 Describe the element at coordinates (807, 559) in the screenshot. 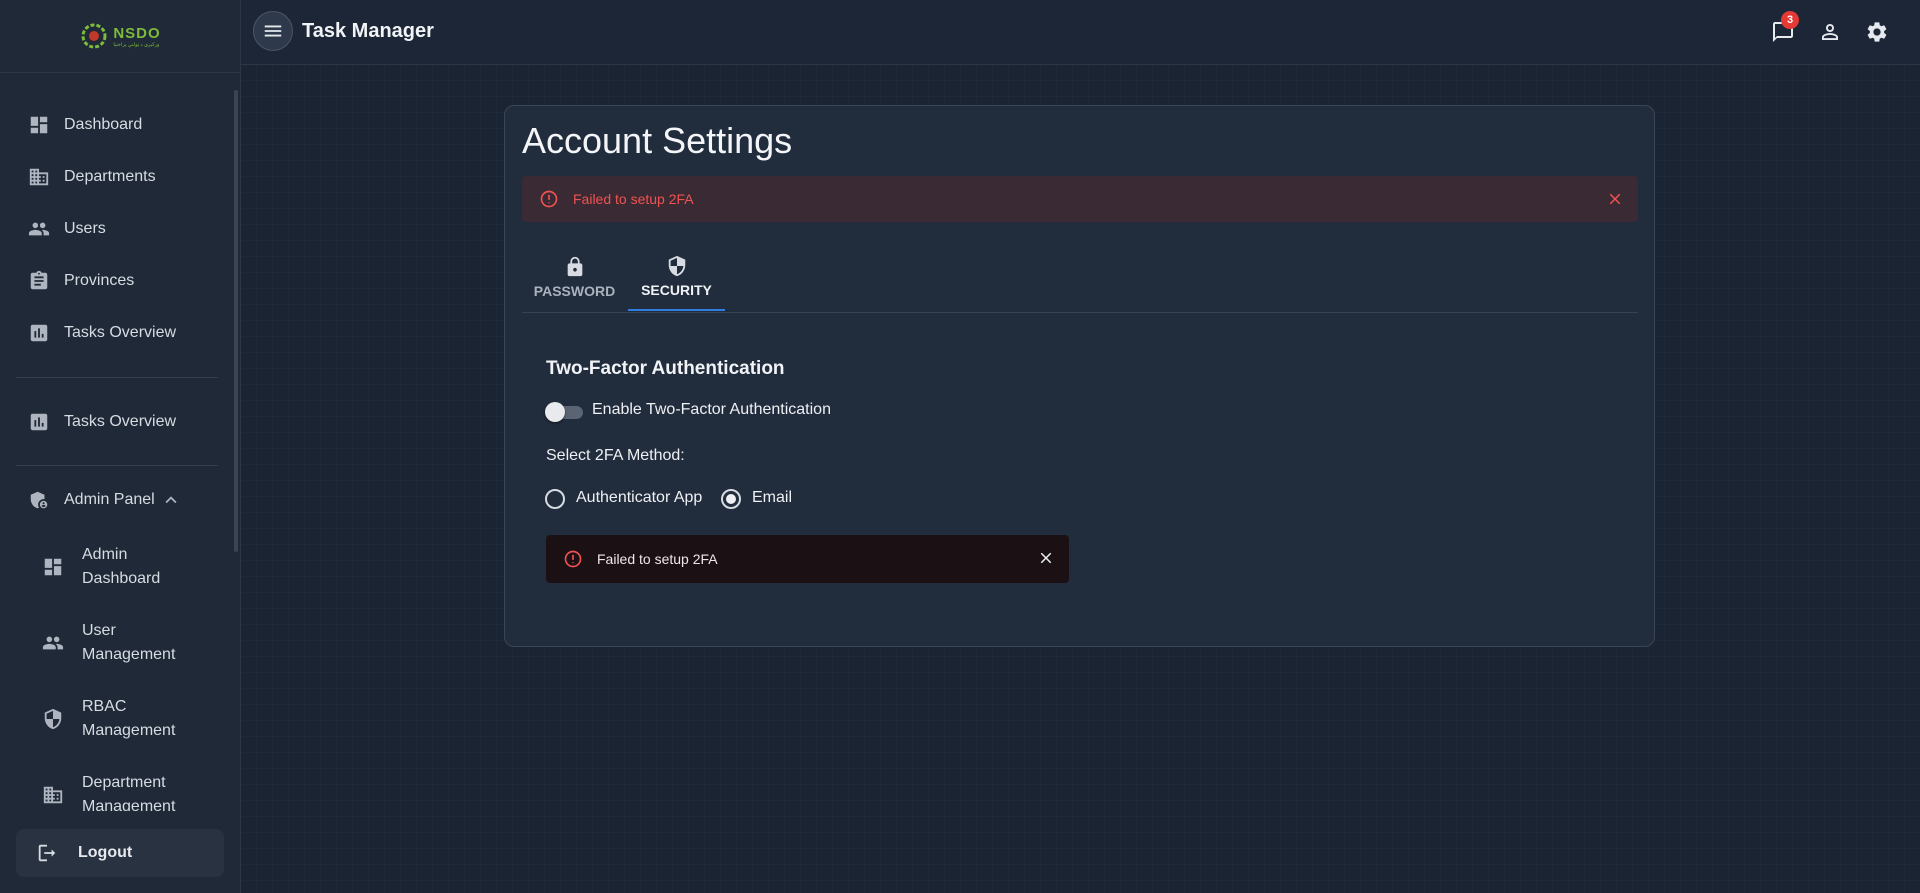

I see `error-alert-inline: Failed to setup 2FA` at that location.